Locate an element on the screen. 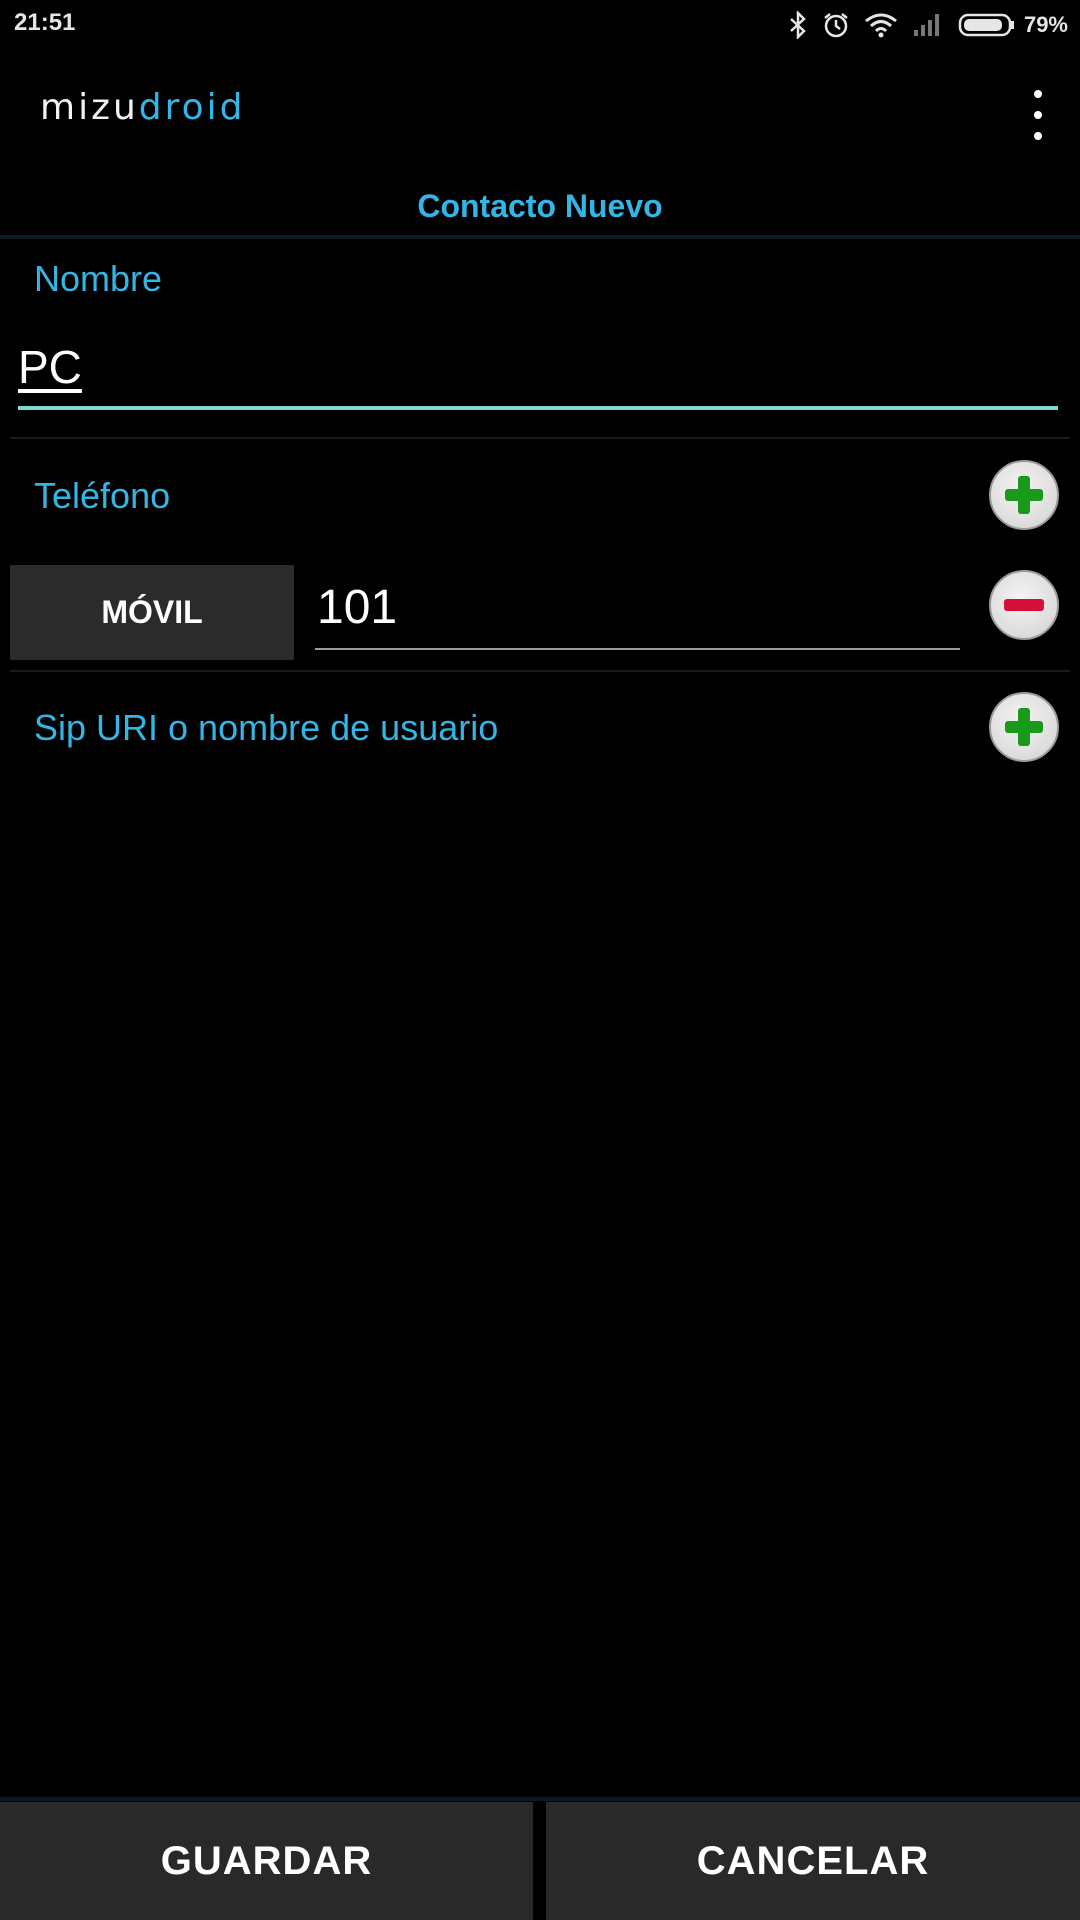 Image resolution: width=1080 pixels, height=1920 pixels. bluetooth-icon is located at coordinates (798, 25).